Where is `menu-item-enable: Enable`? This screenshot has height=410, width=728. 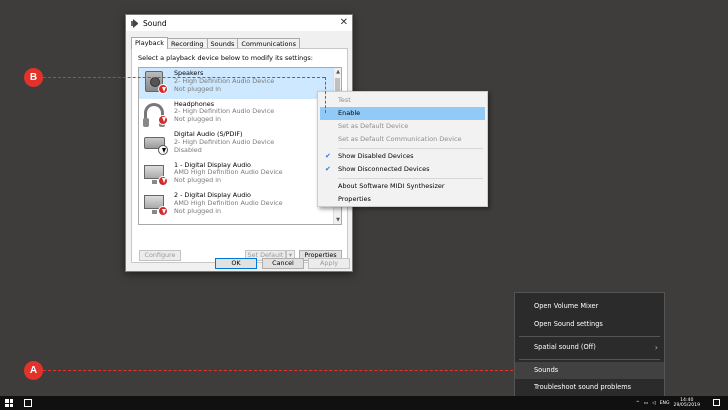
menu-item-enable: Enable is located at coordinates (402, 113).